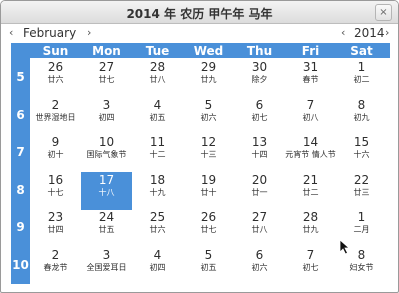 Image resolution: width=399 pixels, height=293 pixels. What do you see at coordinates (310, 51) in the screenshot?
I see `weekday-header-cell: Fri` at bounding box center [310, 51].